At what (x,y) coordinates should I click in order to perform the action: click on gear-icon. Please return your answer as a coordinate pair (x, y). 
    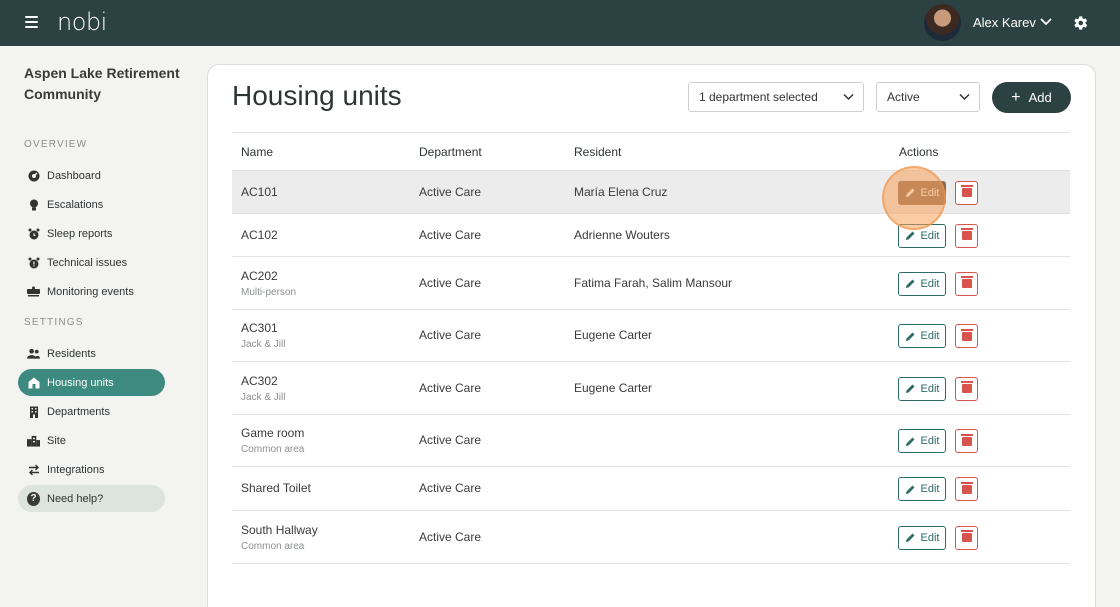
    Looking at the image, I should click on (1080, 23).